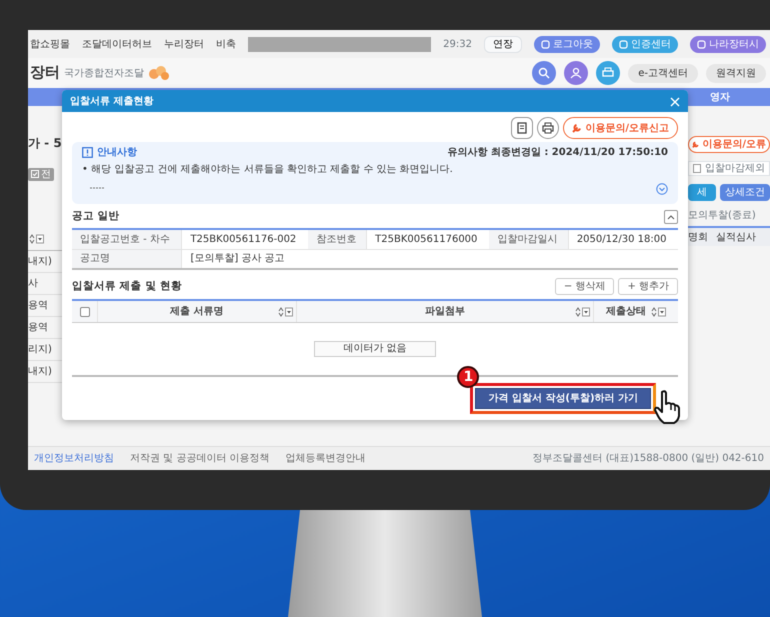 This screenshot has width=770, height=617. I want to click on flower-logo-icon, so click(159, 73).